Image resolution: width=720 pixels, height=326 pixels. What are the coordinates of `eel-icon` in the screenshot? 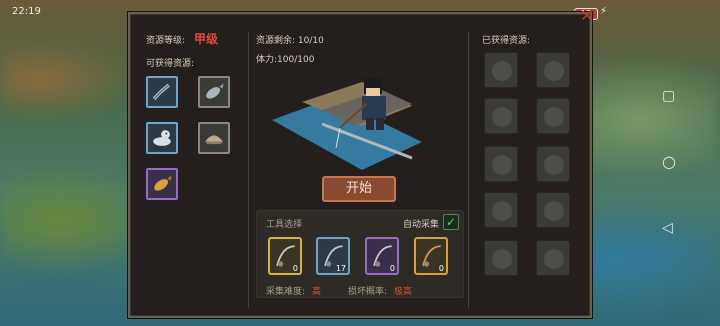 It's located at (161, 92).